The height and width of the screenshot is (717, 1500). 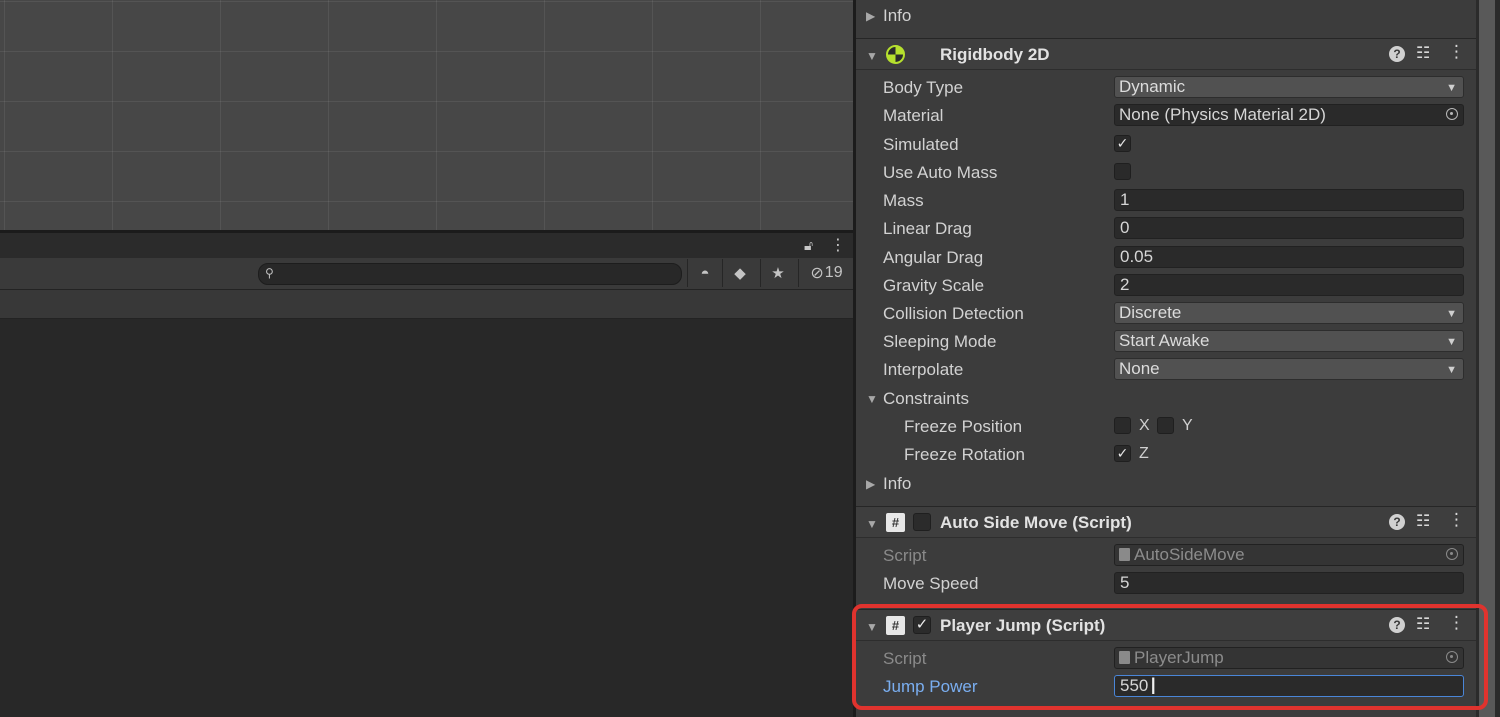 What do you see at coordinates (1289, 87) in the screenshot?
I see `body-type-dropdown: Dynamic ▼` at bounding box center [1289, 87].